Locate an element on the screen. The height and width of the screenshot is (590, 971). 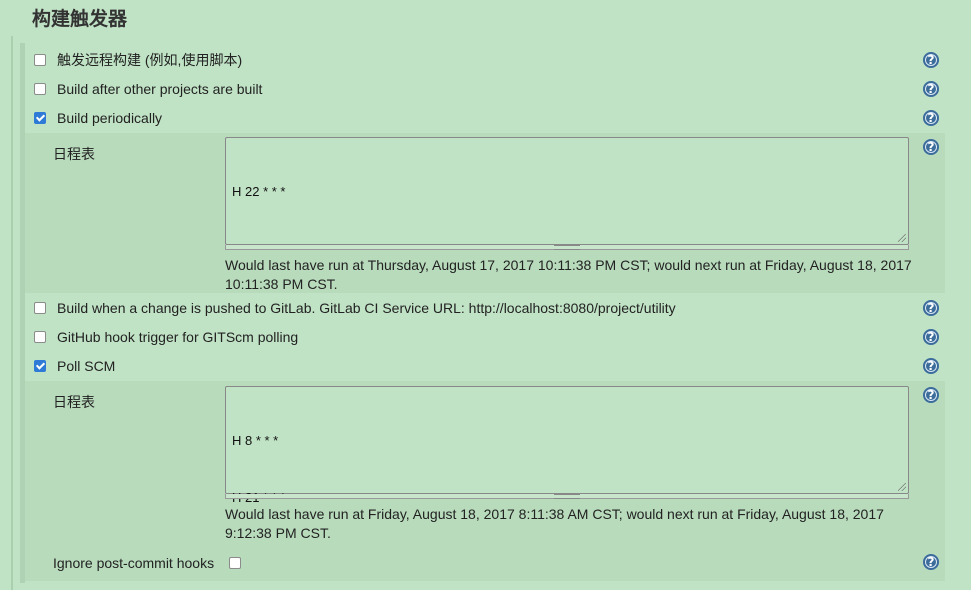
trigger-pollscm-row: Poll SCM is located at coordinates (70, 366).